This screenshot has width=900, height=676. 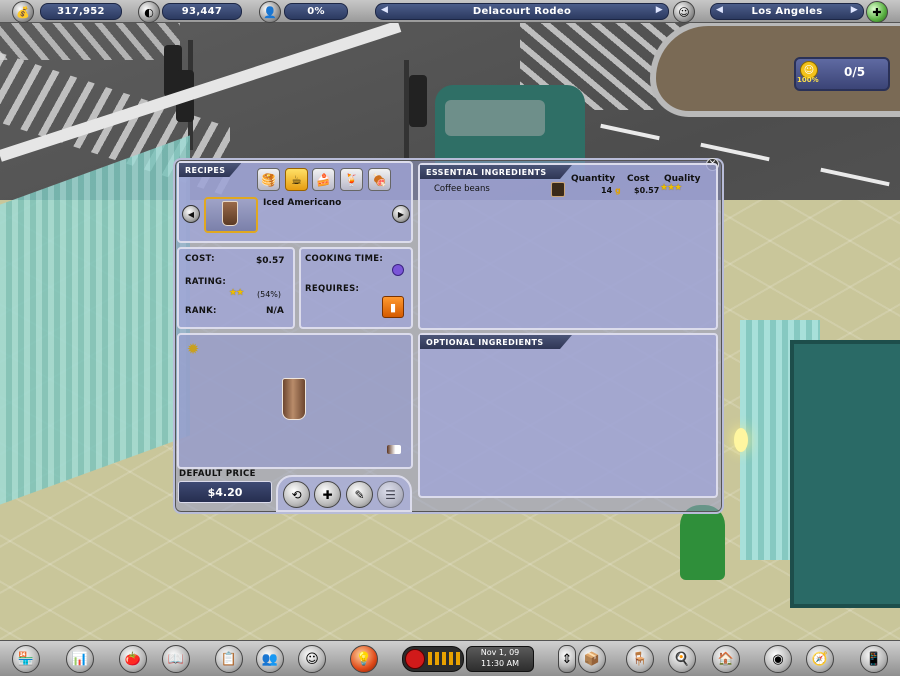 What do you see at coordinates (176, 659) in the screenshot?
I see `recipes-book-icon: 📖` at bounding box center [176, 659].